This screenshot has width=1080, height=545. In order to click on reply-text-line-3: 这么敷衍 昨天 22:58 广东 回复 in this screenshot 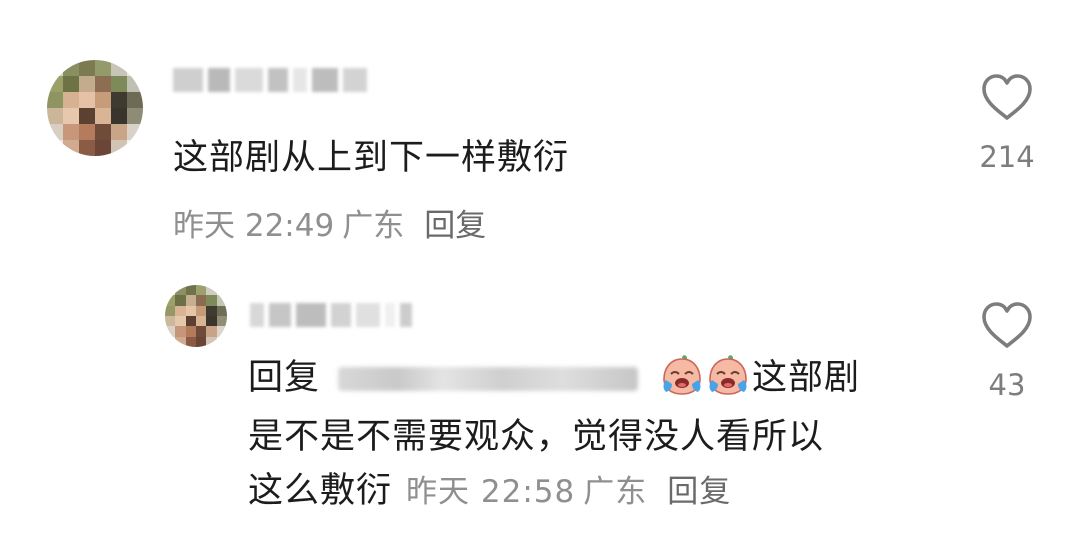, I will do `click(489, 491)`.